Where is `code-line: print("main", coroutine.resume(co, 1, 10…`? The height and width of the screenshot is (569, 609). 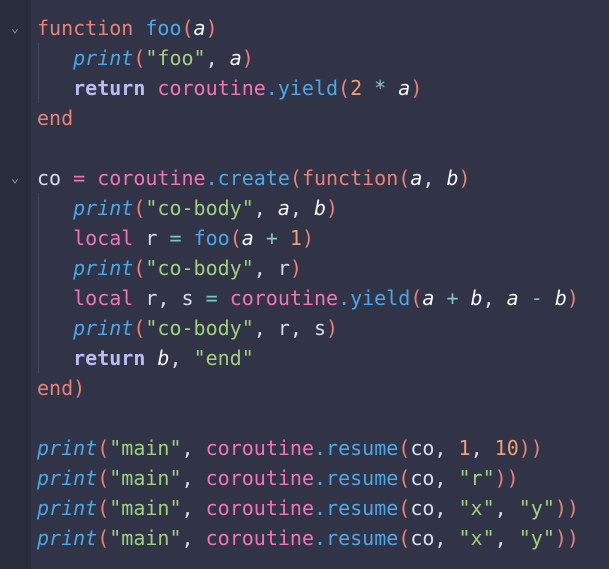
code-line: print("main", coroutine.resume(co, 1, 10… is located at coordinates (308, 448).